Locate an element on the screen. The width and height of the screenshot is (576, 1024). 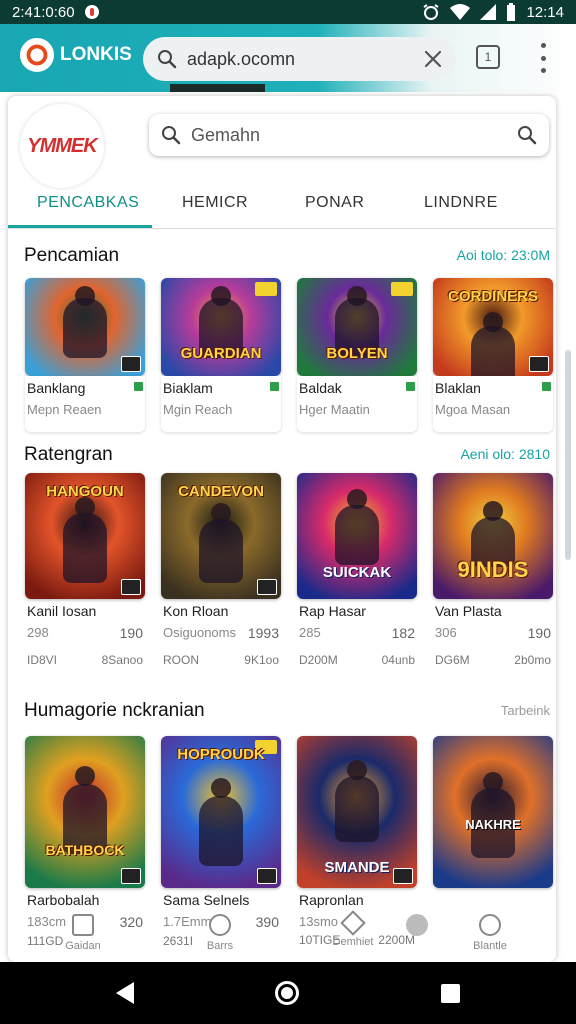
art-title: HANGOUN is located at coordinates (85, 491).